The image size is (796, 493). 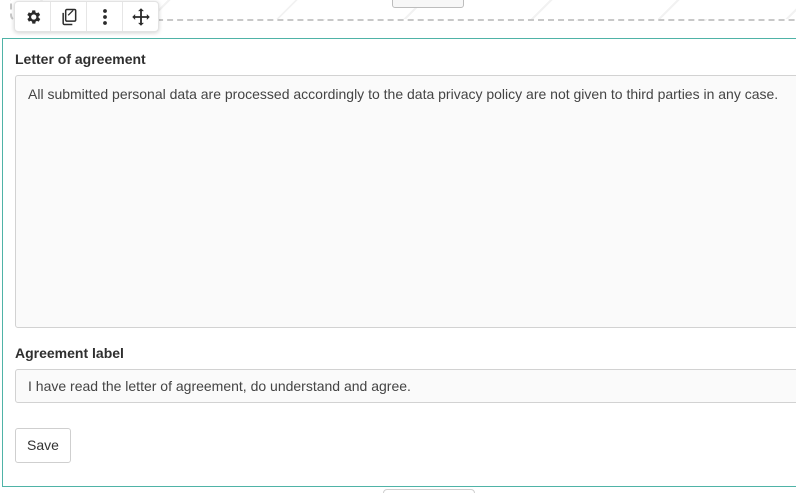 I want to click on duplicate-button, so click(x=69, y=16).